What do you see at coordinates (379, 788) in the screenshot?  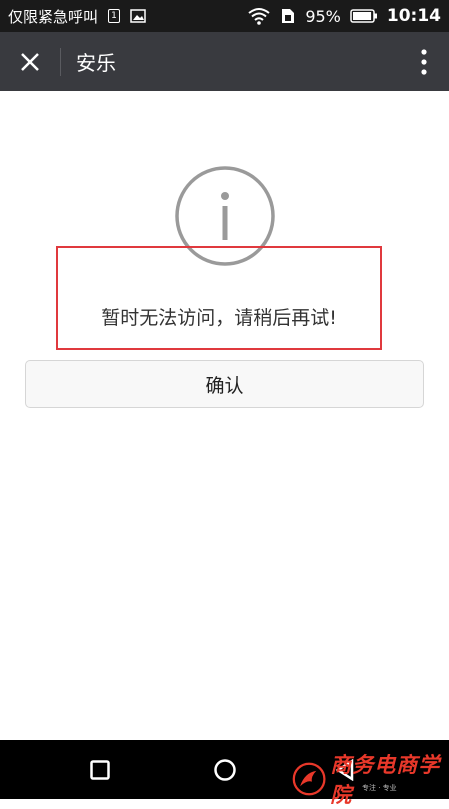 I see `watermark-subtext: 专注 · 专业` at bounding box center [379, 788].